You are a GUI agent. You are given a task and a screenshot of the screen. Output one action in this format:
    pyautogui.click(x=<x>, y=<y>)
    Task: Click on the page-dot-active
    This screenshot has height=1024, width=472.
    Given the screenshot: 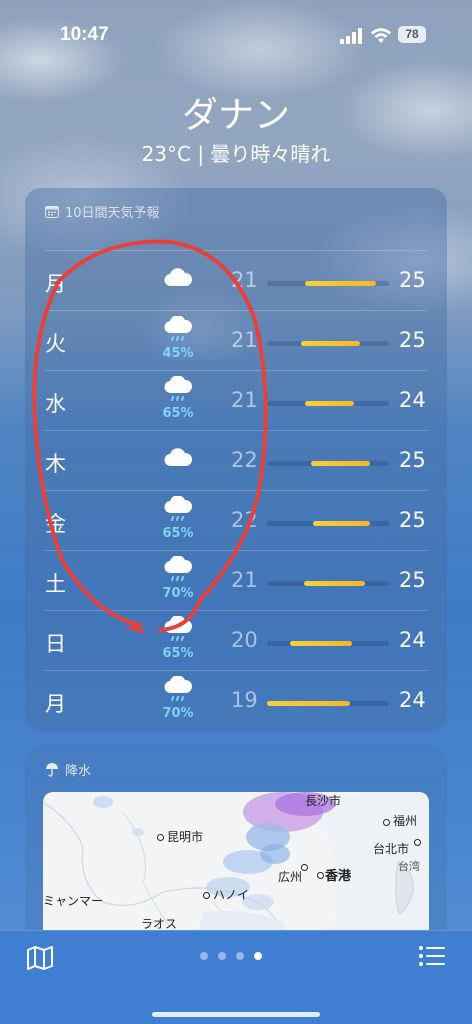 What is the action you would take?
    pyautogui.click(x=258, y=956)
    